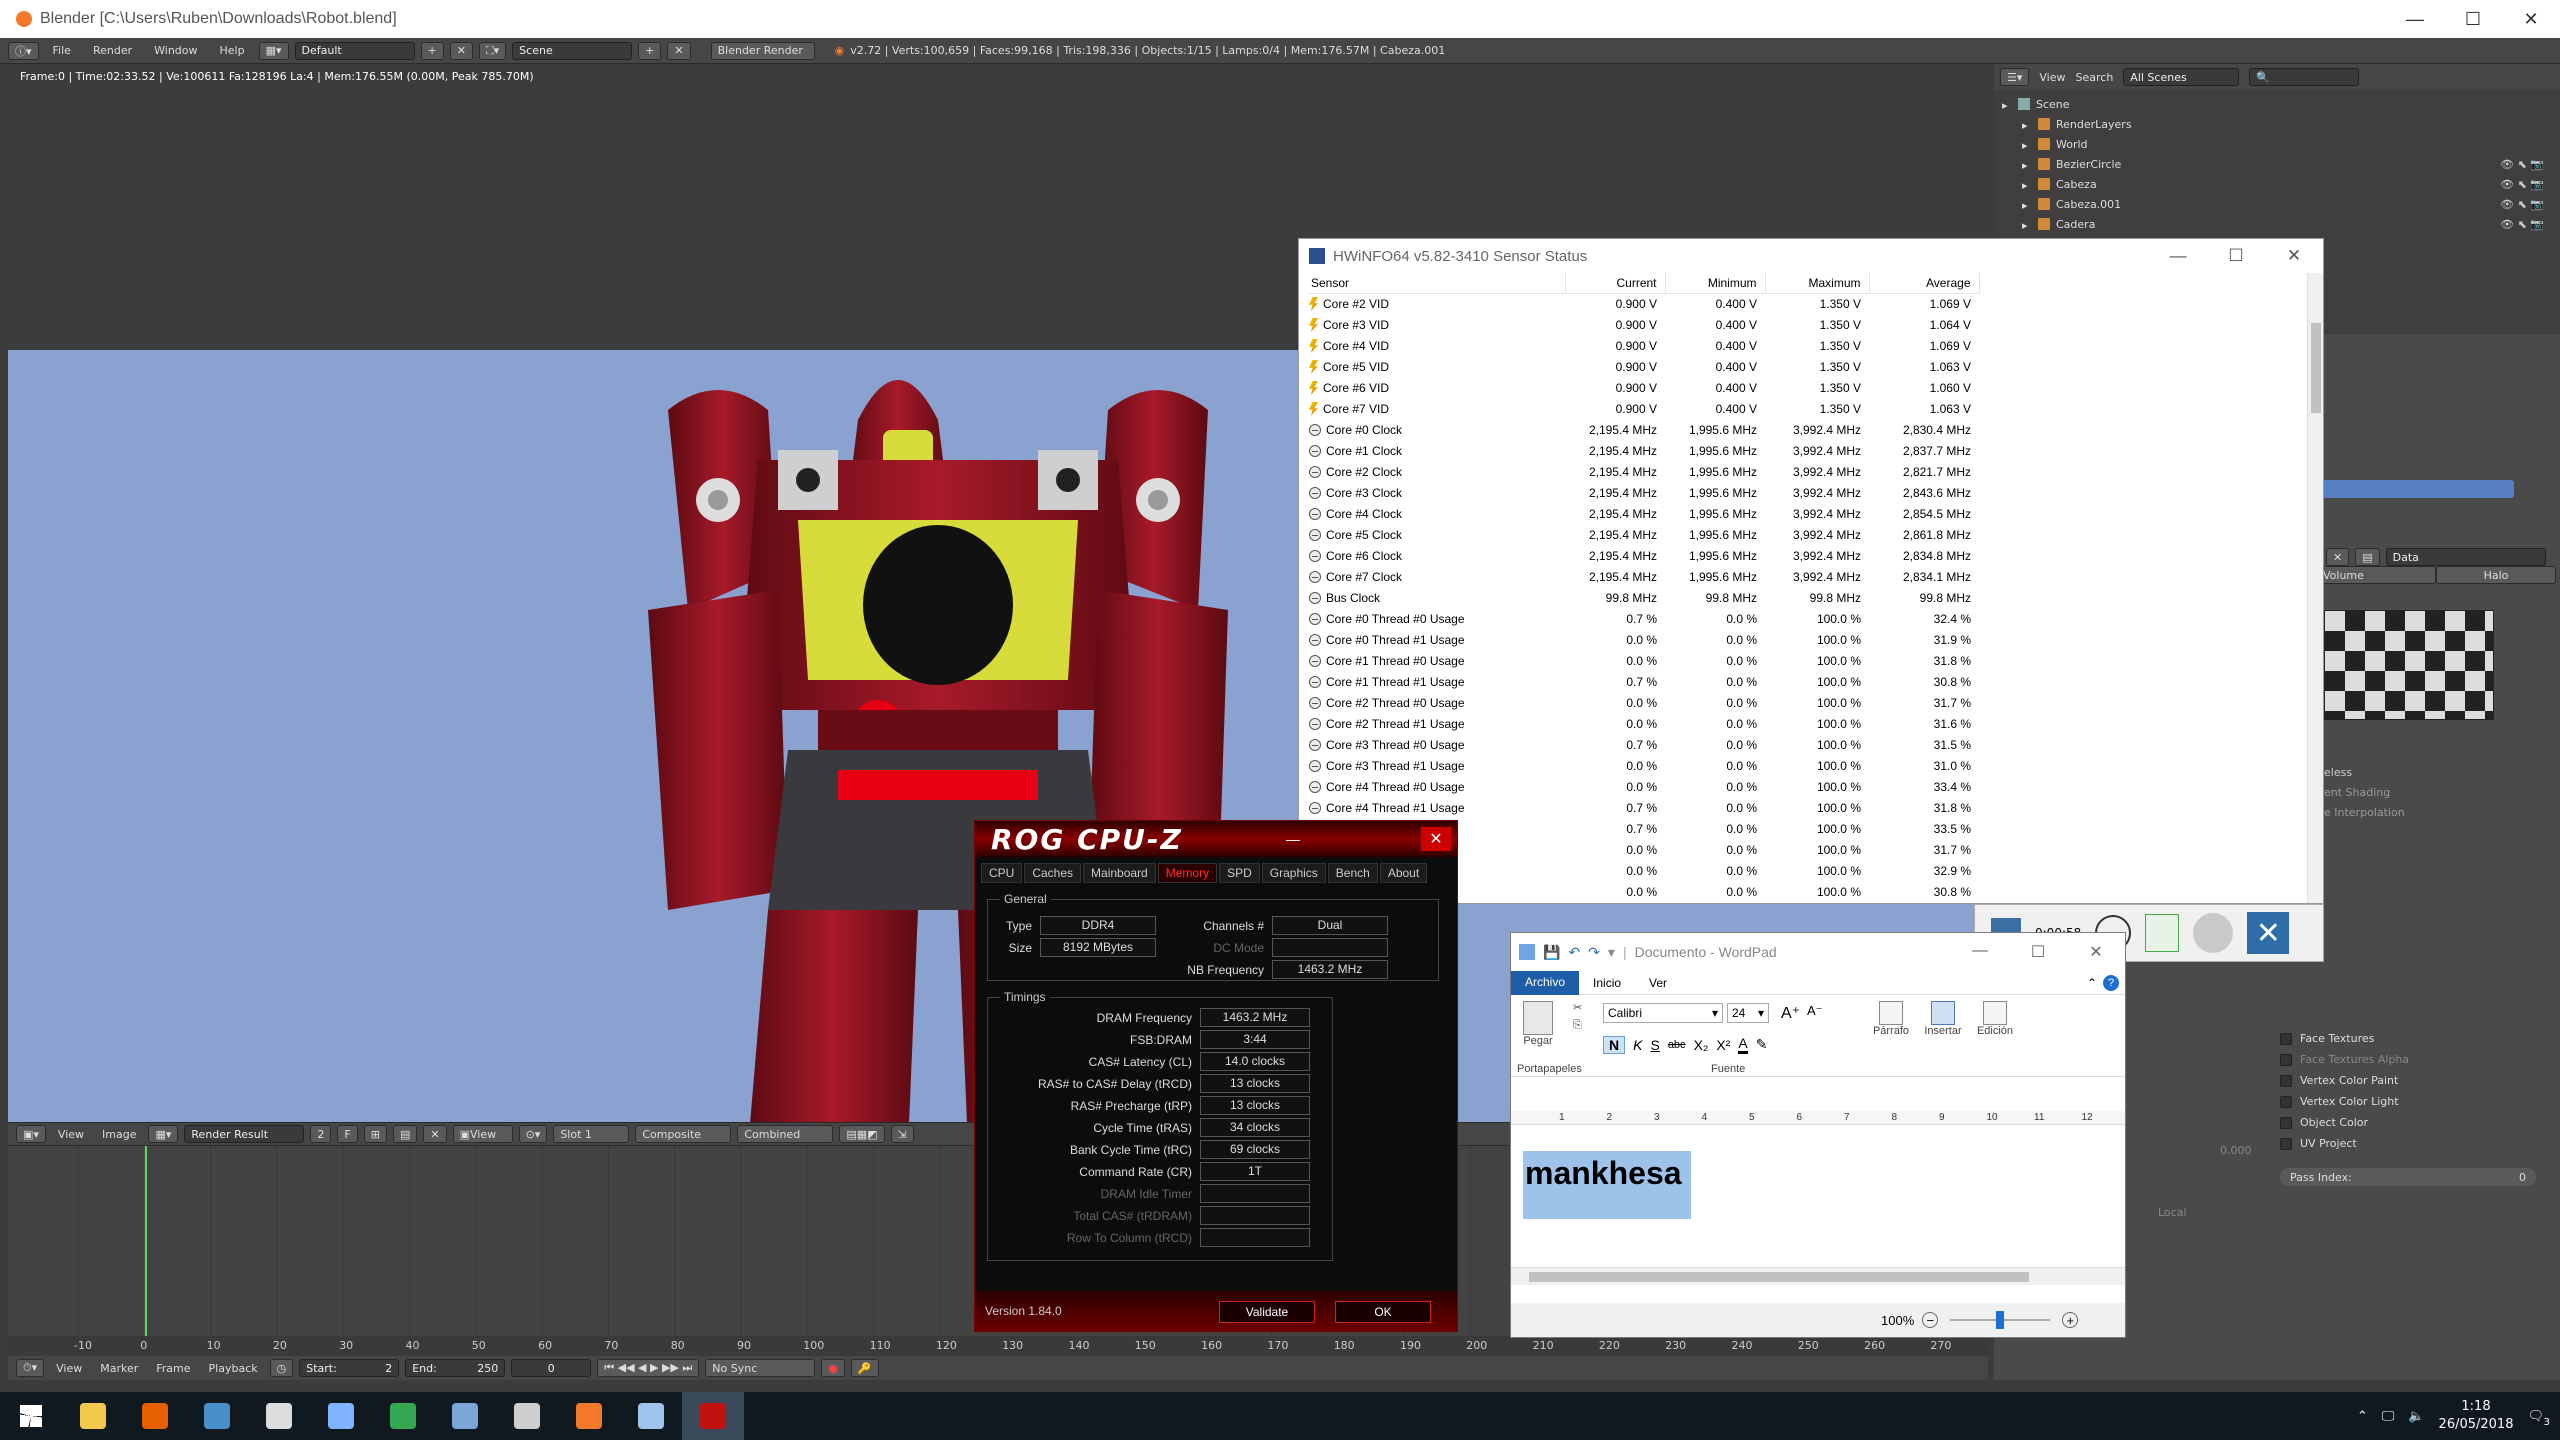 Image resolution: width=2560 pixels, height=1440 pixels. Describe the element at coordinates (1611, 952) in the screenshot. I see `quick-access-dropdown: ▾` at that location.